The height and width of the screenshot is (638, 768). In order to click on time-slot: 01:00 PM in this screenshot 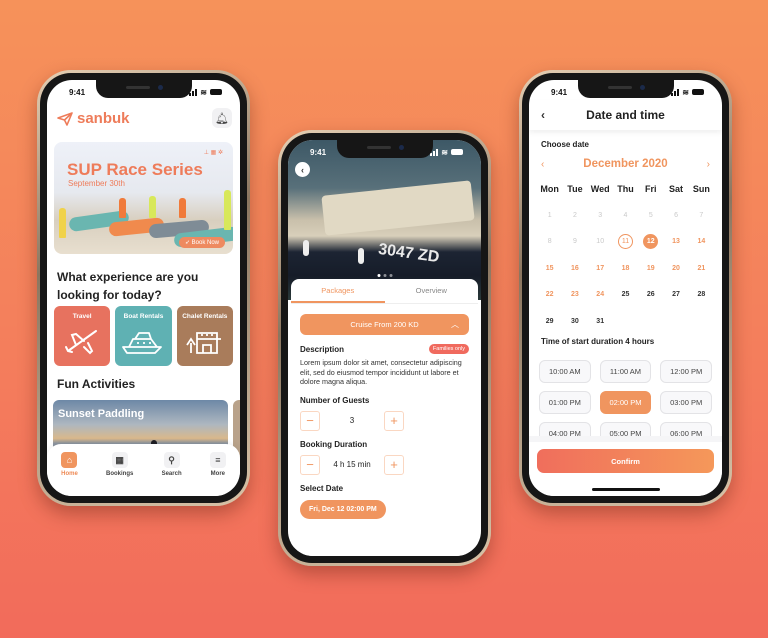, I will do `click(565, 402)`.